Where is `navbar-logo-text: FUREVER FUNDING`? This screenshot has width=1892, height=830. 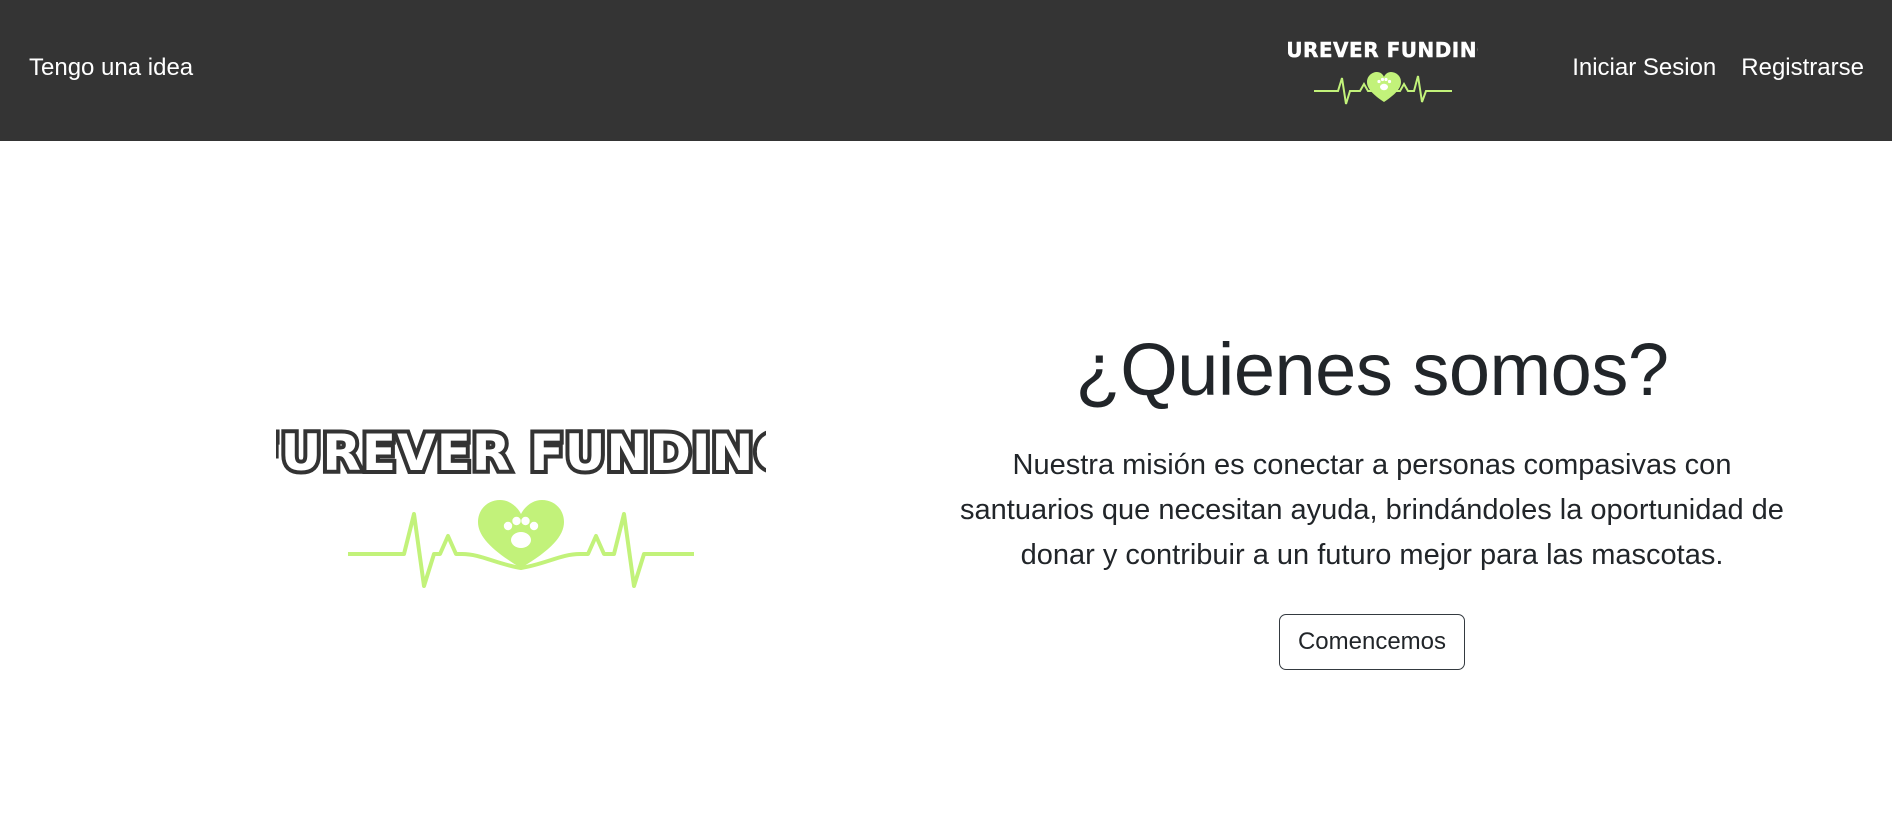 navbar-logo-text: FUREVER FUNDING is located at coordinates (1383, 50).